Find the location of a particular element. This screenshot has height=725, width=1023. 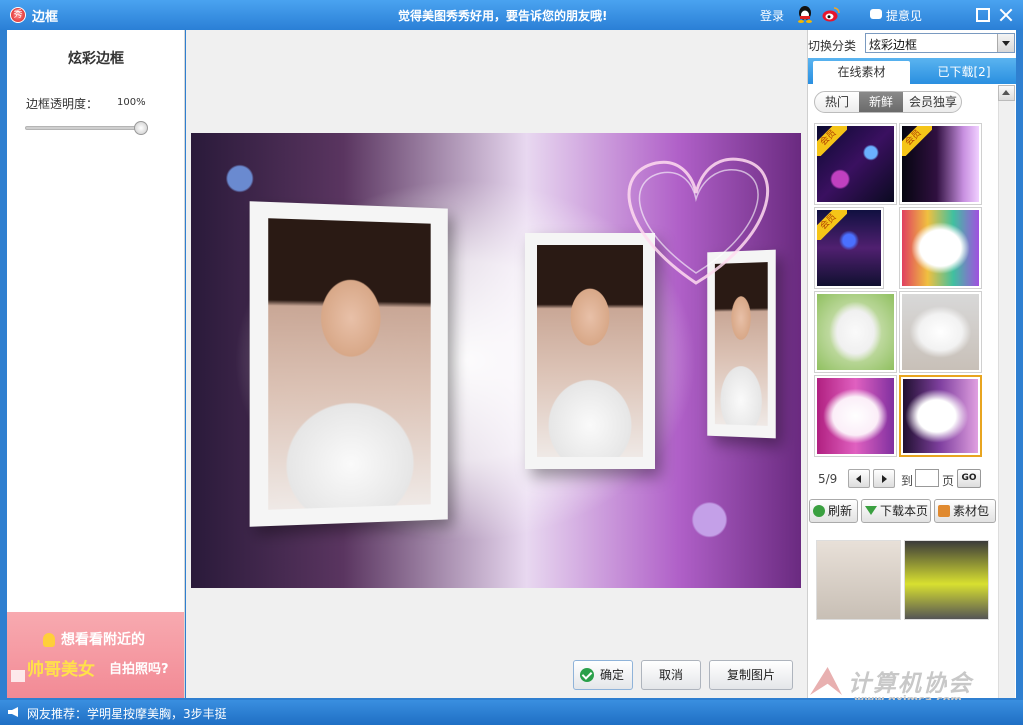

feedback-link: 提意见 is located at coordinates (904, 15).